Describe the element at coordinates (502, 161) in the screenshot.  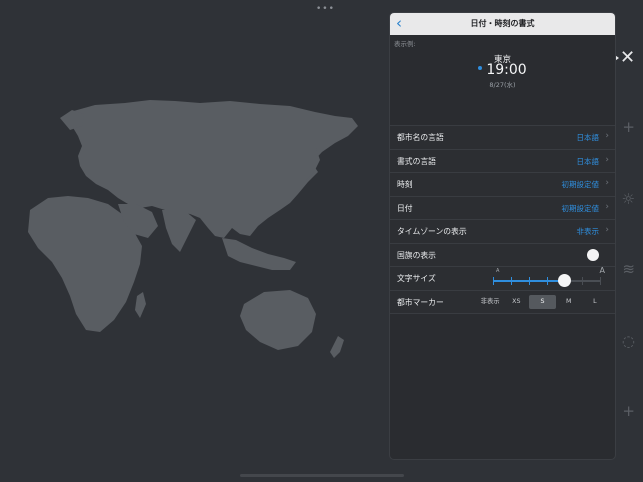
I see `row-format-language: 書式の言語 日本語 ›` at that location.